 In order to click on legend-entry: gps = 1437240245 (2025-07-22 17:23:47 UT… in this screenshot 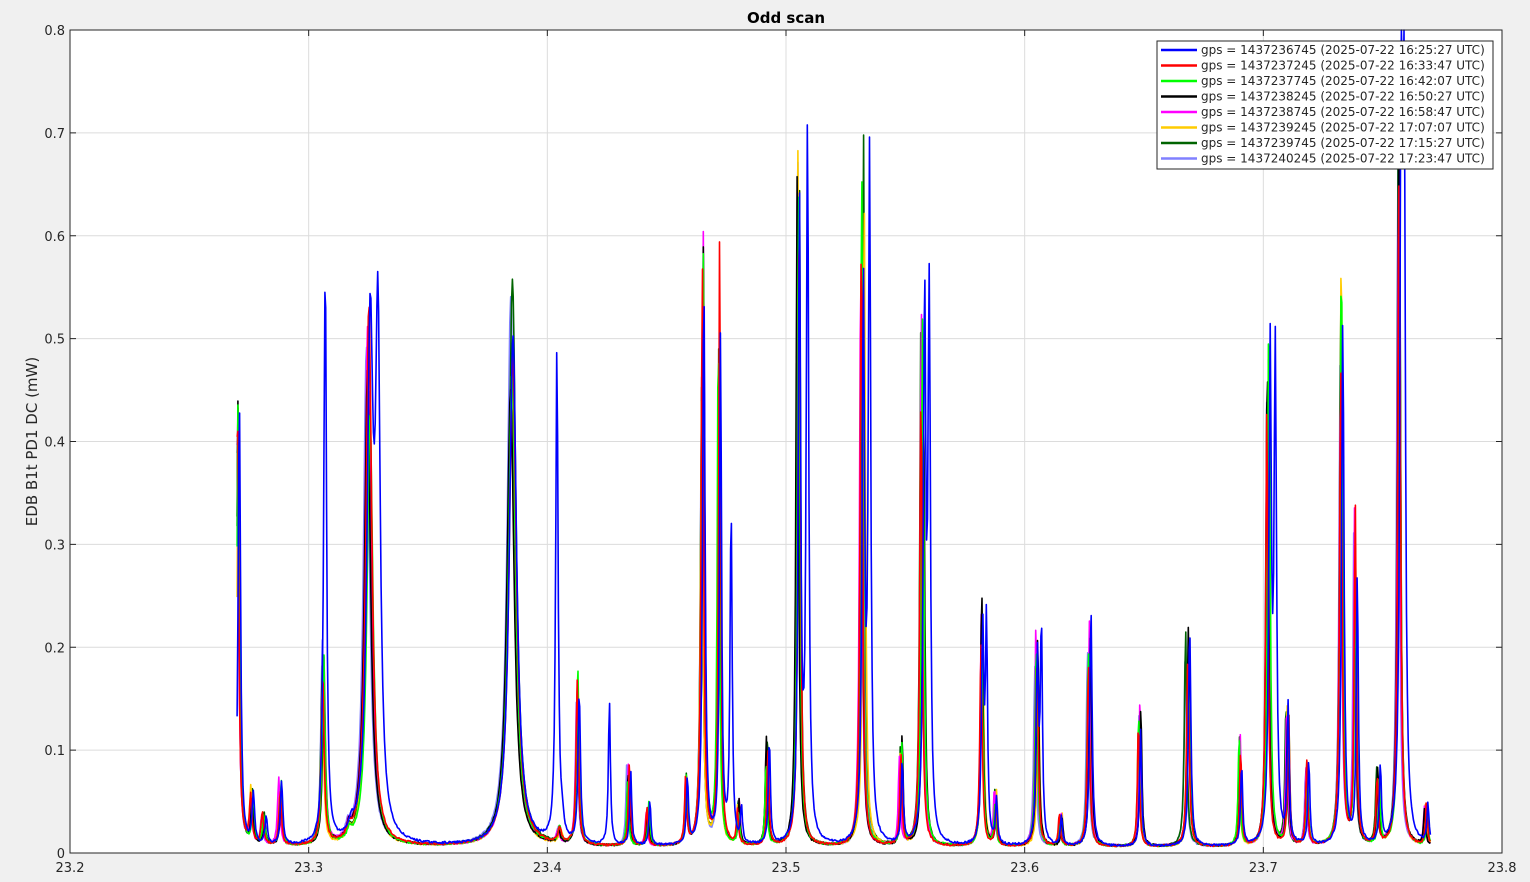, I will do `click(1343, 159)`.